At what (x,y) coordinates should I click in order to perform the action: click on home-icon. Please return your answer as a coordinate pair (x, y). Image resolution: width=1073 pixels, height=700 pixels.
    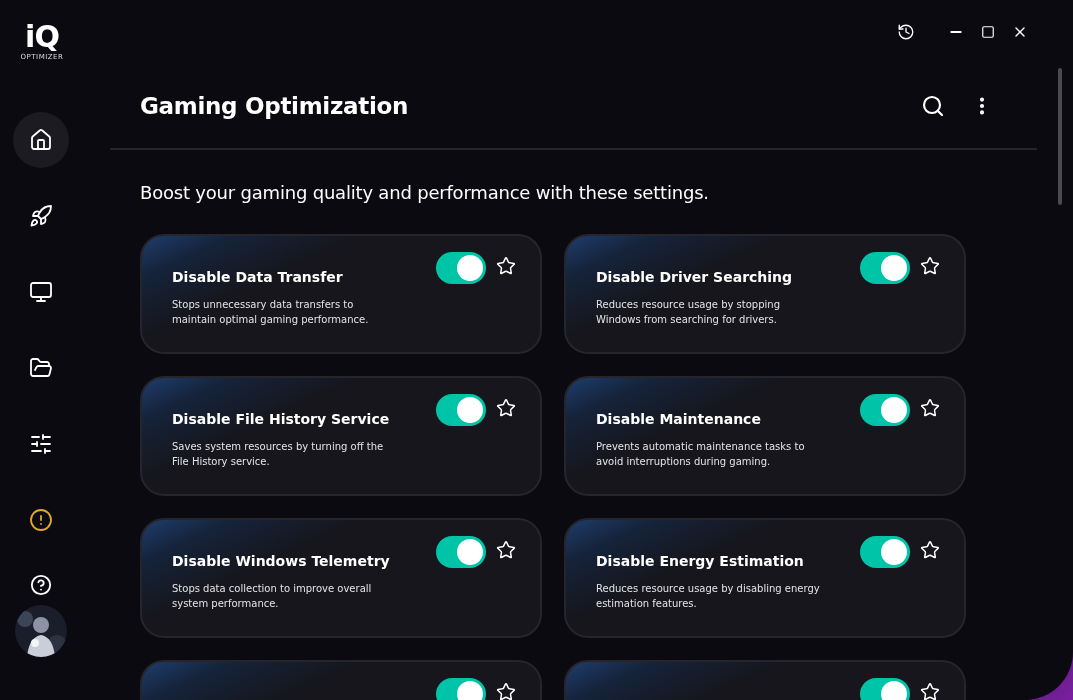
    Looking at the image, I should click on (41, 140).